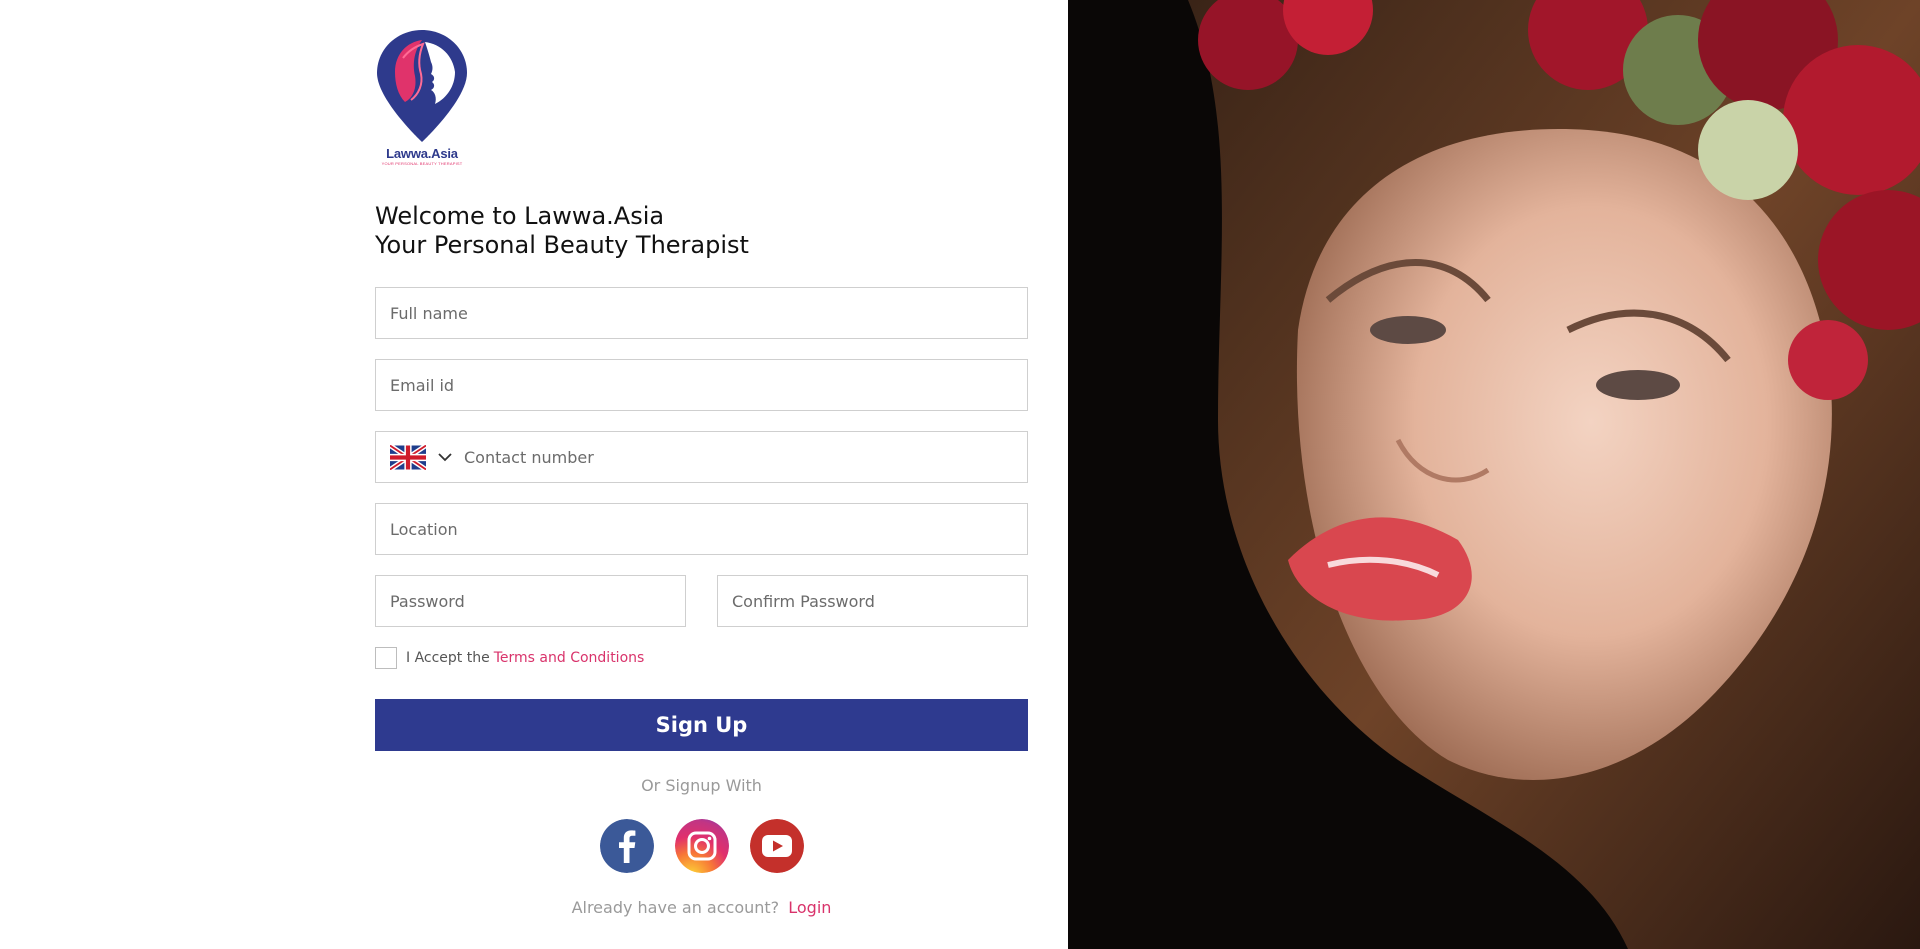 The width and height of the screenshot is (1920, 949). I want to click on social-signup-label: Or Signup With, so click(701, 785).